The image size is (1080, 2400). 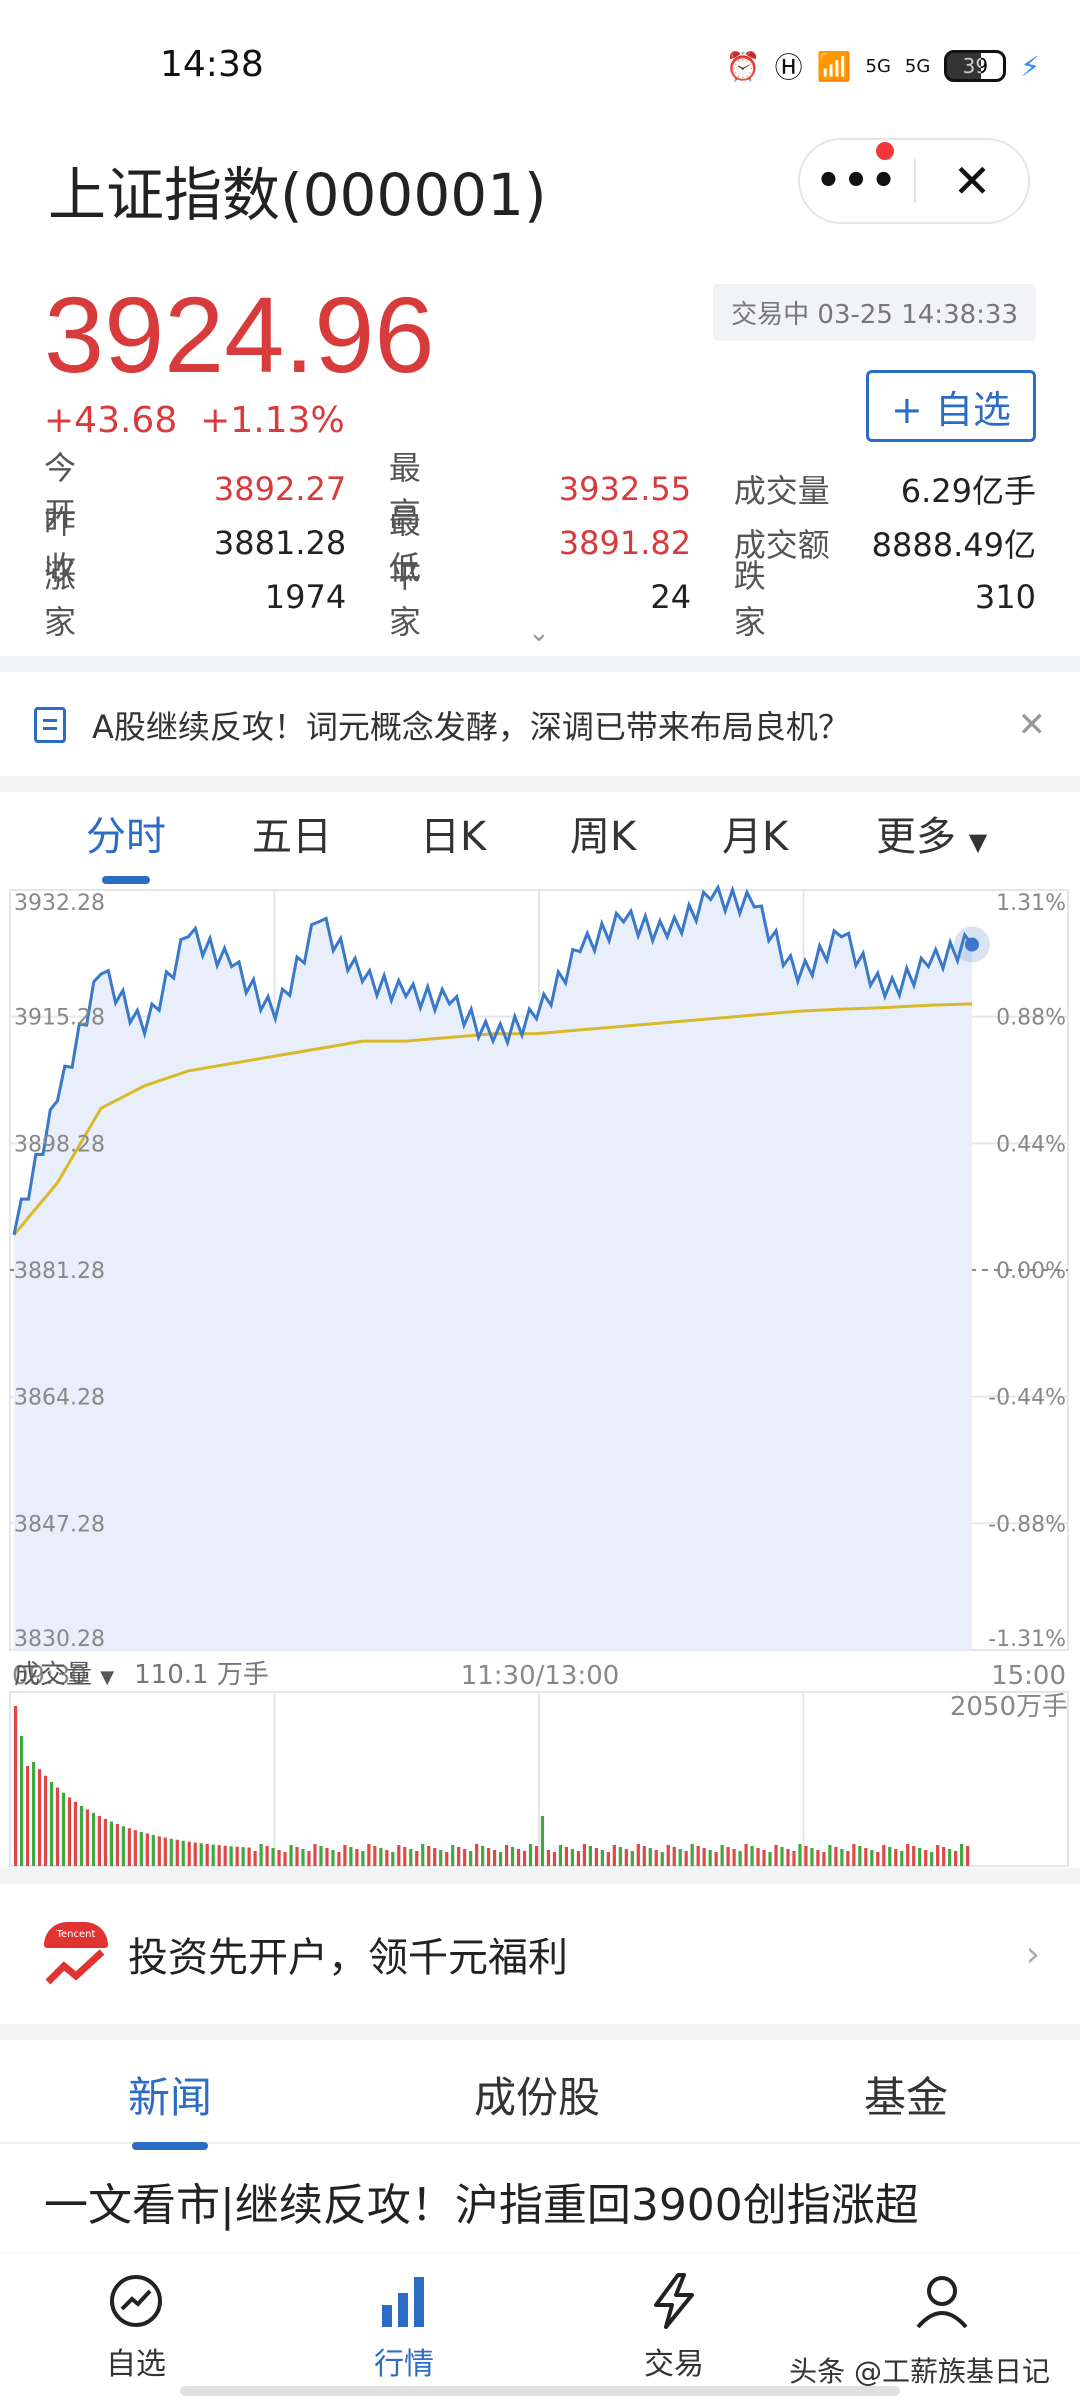 What do you see at coordinates (1030, 66) in the screenshot?
I see `charging-icon: ⚡` at bounding box center [1030, 66].